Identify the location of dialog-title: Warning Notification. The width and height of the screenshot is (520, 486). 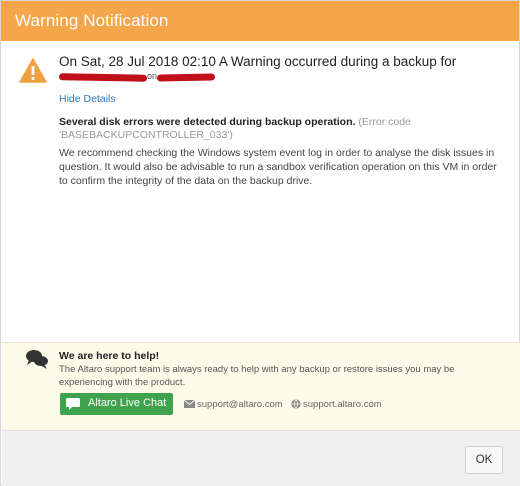
(92, 20).